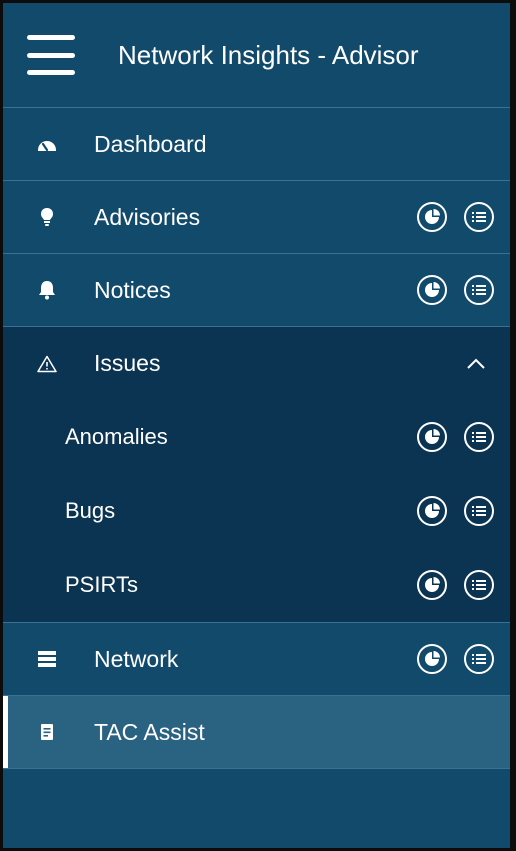 The image size is (516, 851). What do you see at coordinates (127, 363) in the screenshot?
I see `sidebar-item-label: Issues` at bounding box center [127, 363].